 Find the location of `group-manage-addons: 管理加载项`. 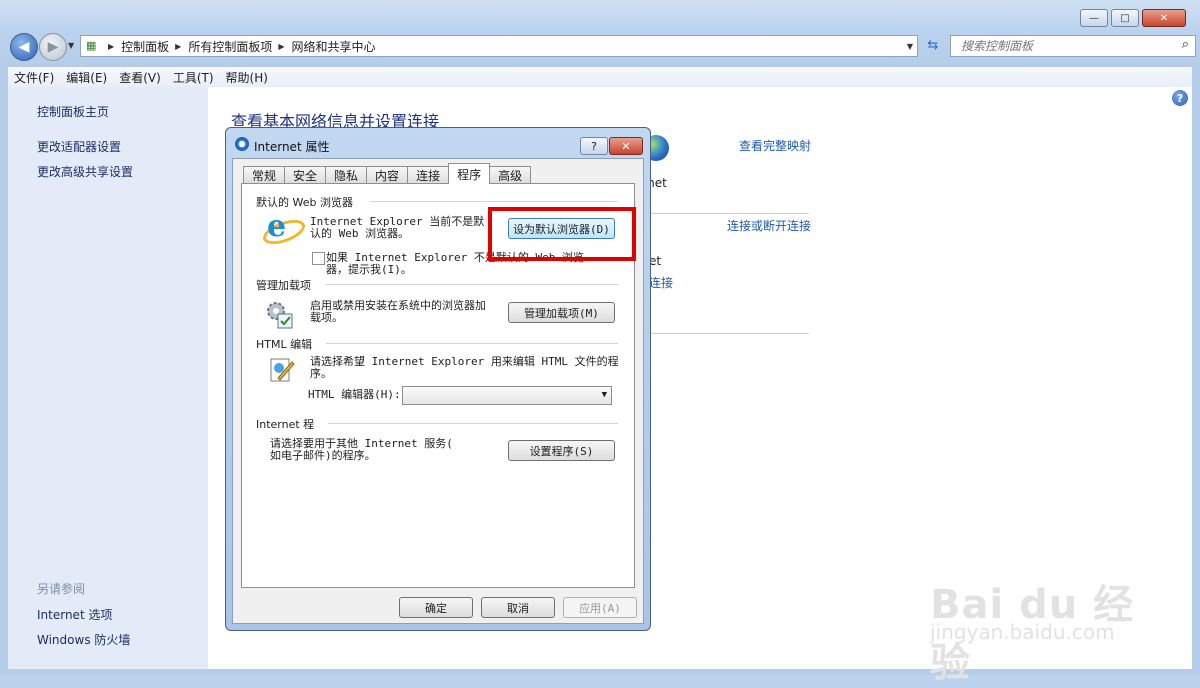

group-manage-addons: 管理加载项 is located at coordinates (283, 285).